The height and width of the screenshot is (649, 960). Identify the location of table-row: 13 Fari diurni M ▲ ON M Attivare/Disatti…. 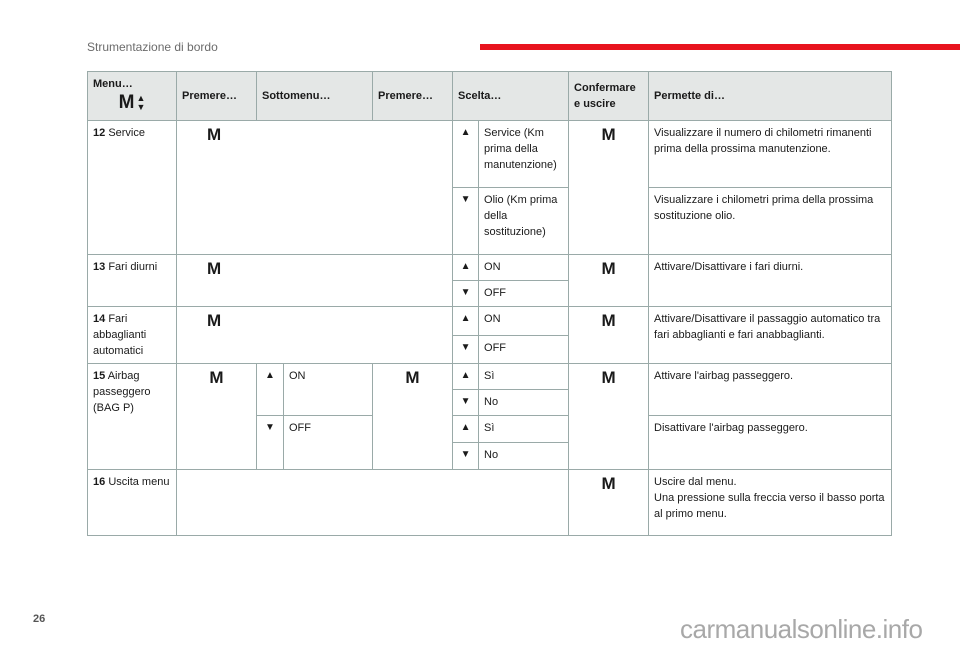
(490, 280).